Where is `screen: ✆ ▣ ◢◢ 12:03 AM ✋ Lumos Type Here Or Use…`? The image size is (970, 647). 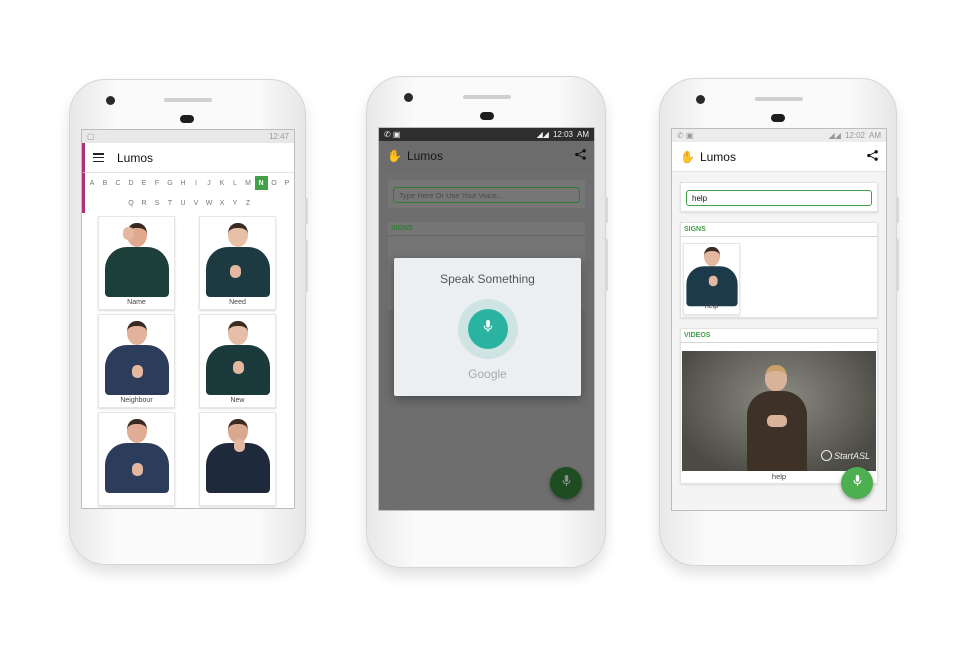
screen: ✆ ▣ ◢◢ 12:03 AM ✋ Lumos Type Here Or Use… is located at coordinates (486, 319).